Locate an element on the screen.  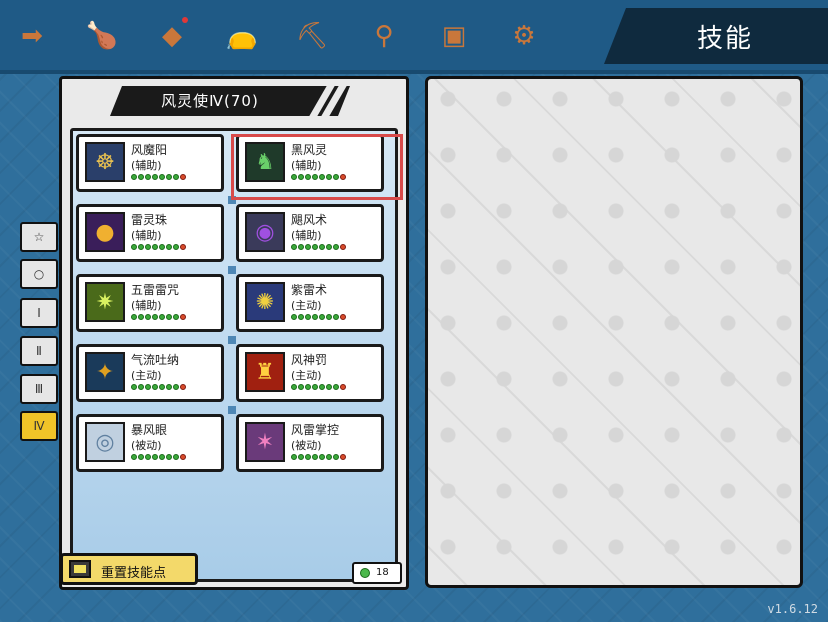
purple-thunder-icon: ✺ is located at coordinates (265, 302).